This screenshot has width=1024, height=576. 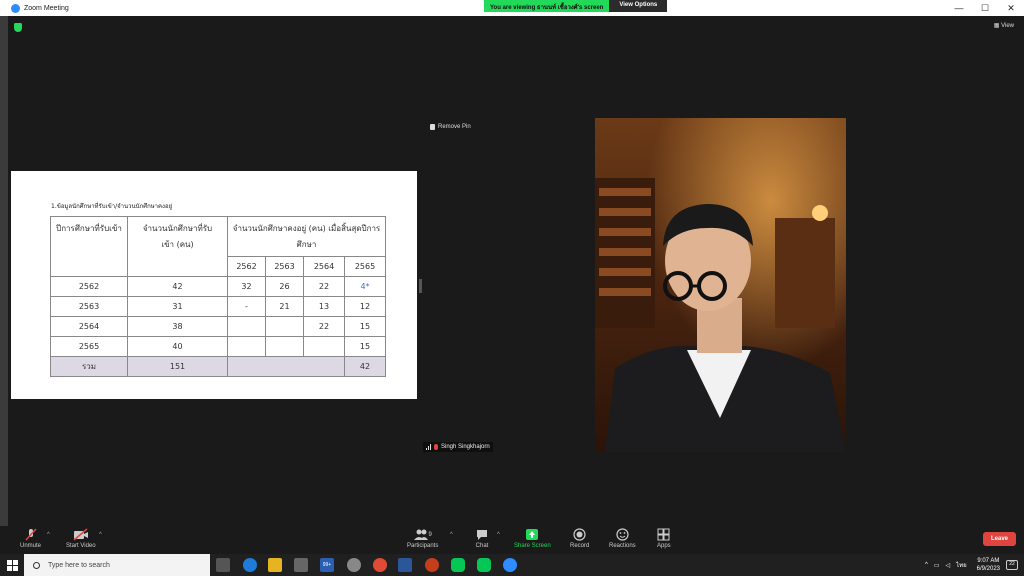 I want to click on signal-bars-icon, so click(x=428, y=447).